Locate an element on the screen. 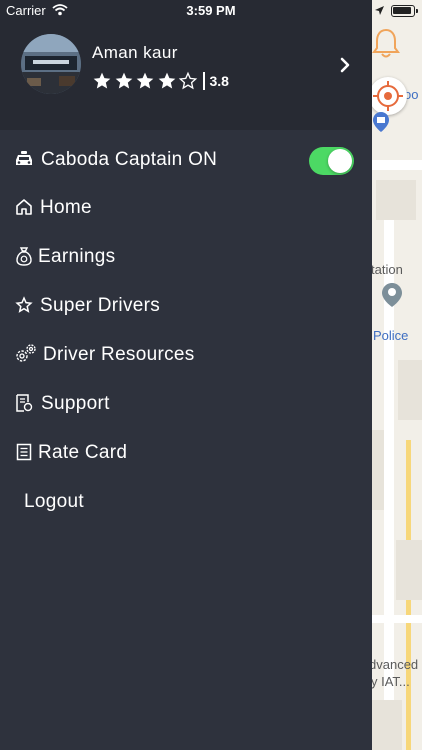  money-bag-icon is located at coordinates (24, 256).